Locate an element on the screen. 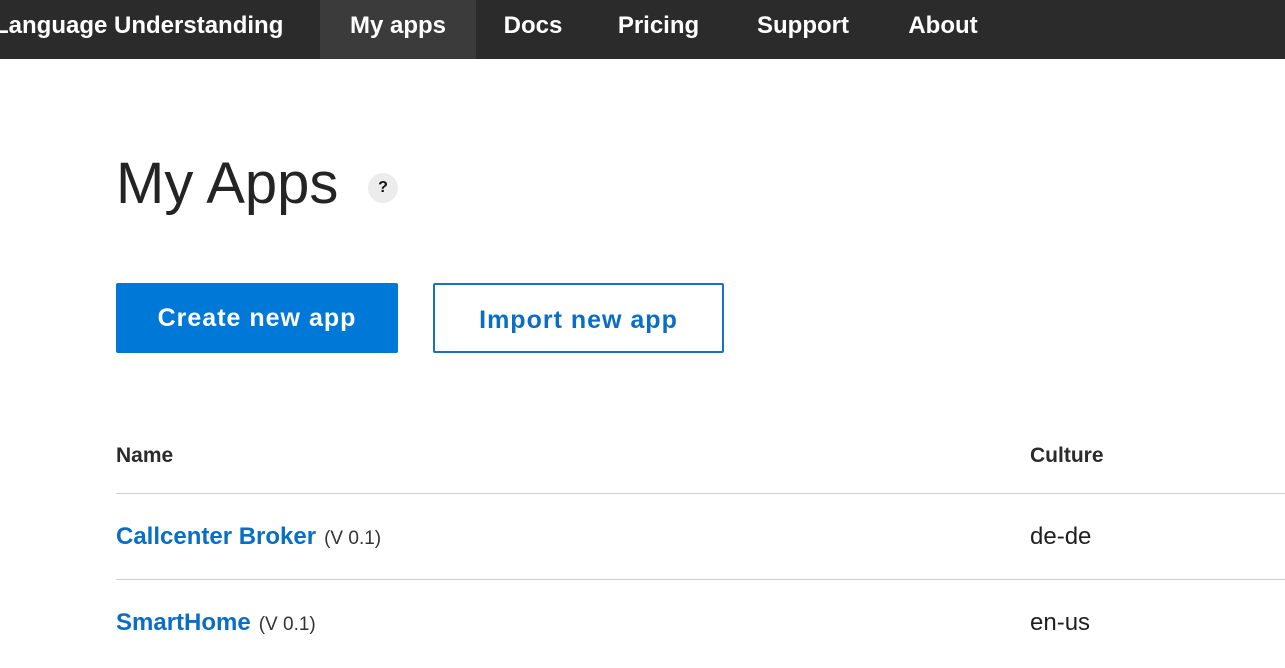 This screenshot has height=668, width=1285. table-row: SmartHome (V 0.1) en-us is located at coordinates (700, 623).